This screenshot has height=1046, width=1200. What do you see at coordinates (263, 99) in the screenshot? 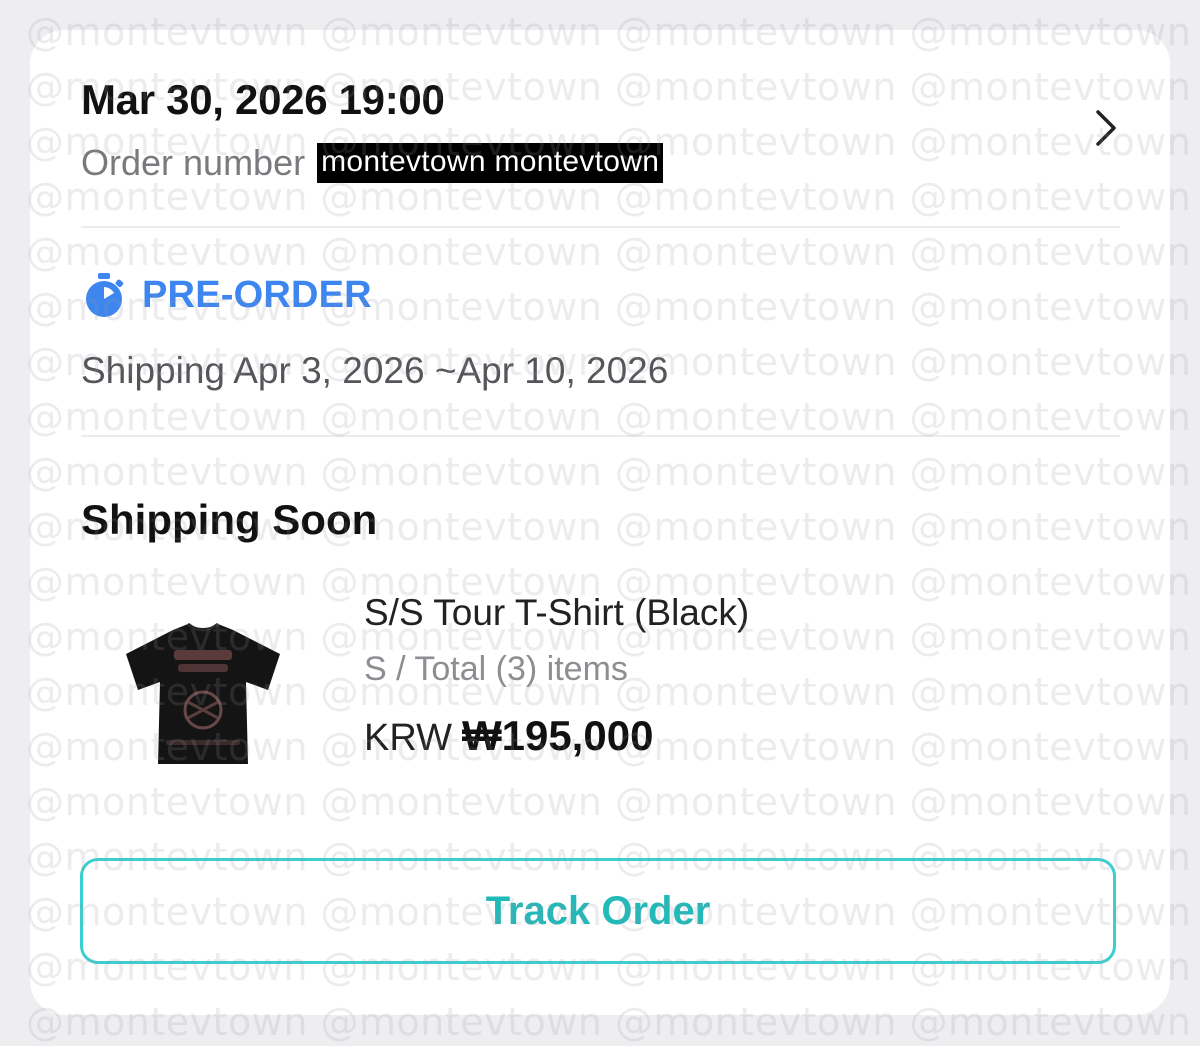
I see `order-datetime: Mar 30, 2026 19:00` at bounding box center [263, 99].